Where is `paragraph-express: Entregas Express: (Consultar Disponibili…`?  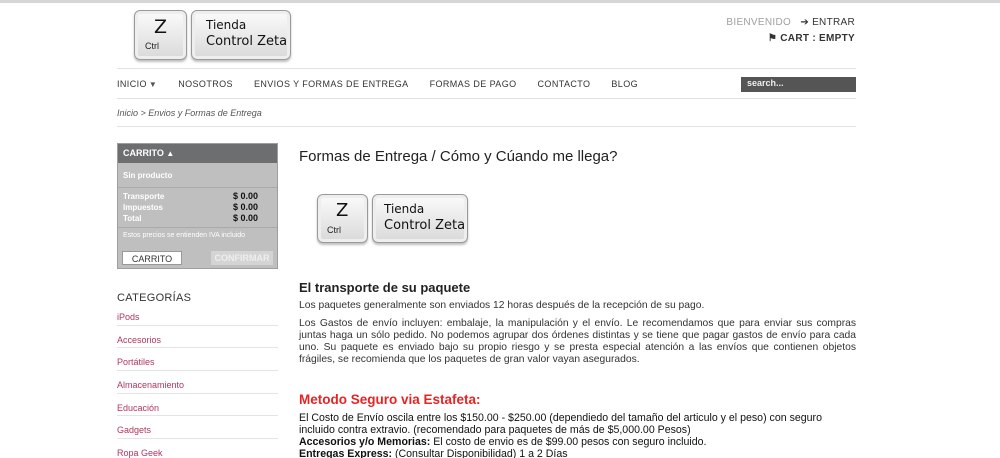
paragraph-express: Entregas Express: (Consultar Disponibili… is located at coordinates (433, 453).